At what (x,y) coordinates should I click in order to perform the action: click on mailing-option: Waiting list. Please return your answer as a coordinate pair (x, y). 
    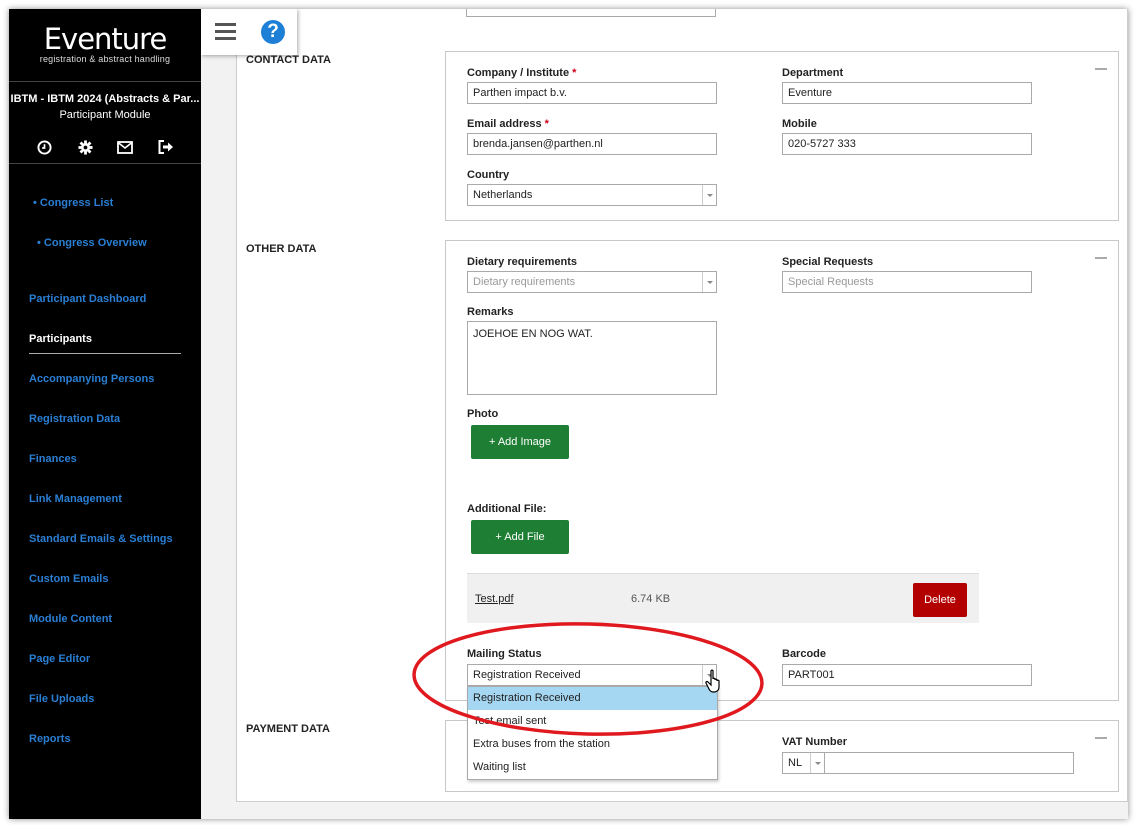
    Looking at the image, I should click on (592, 767).